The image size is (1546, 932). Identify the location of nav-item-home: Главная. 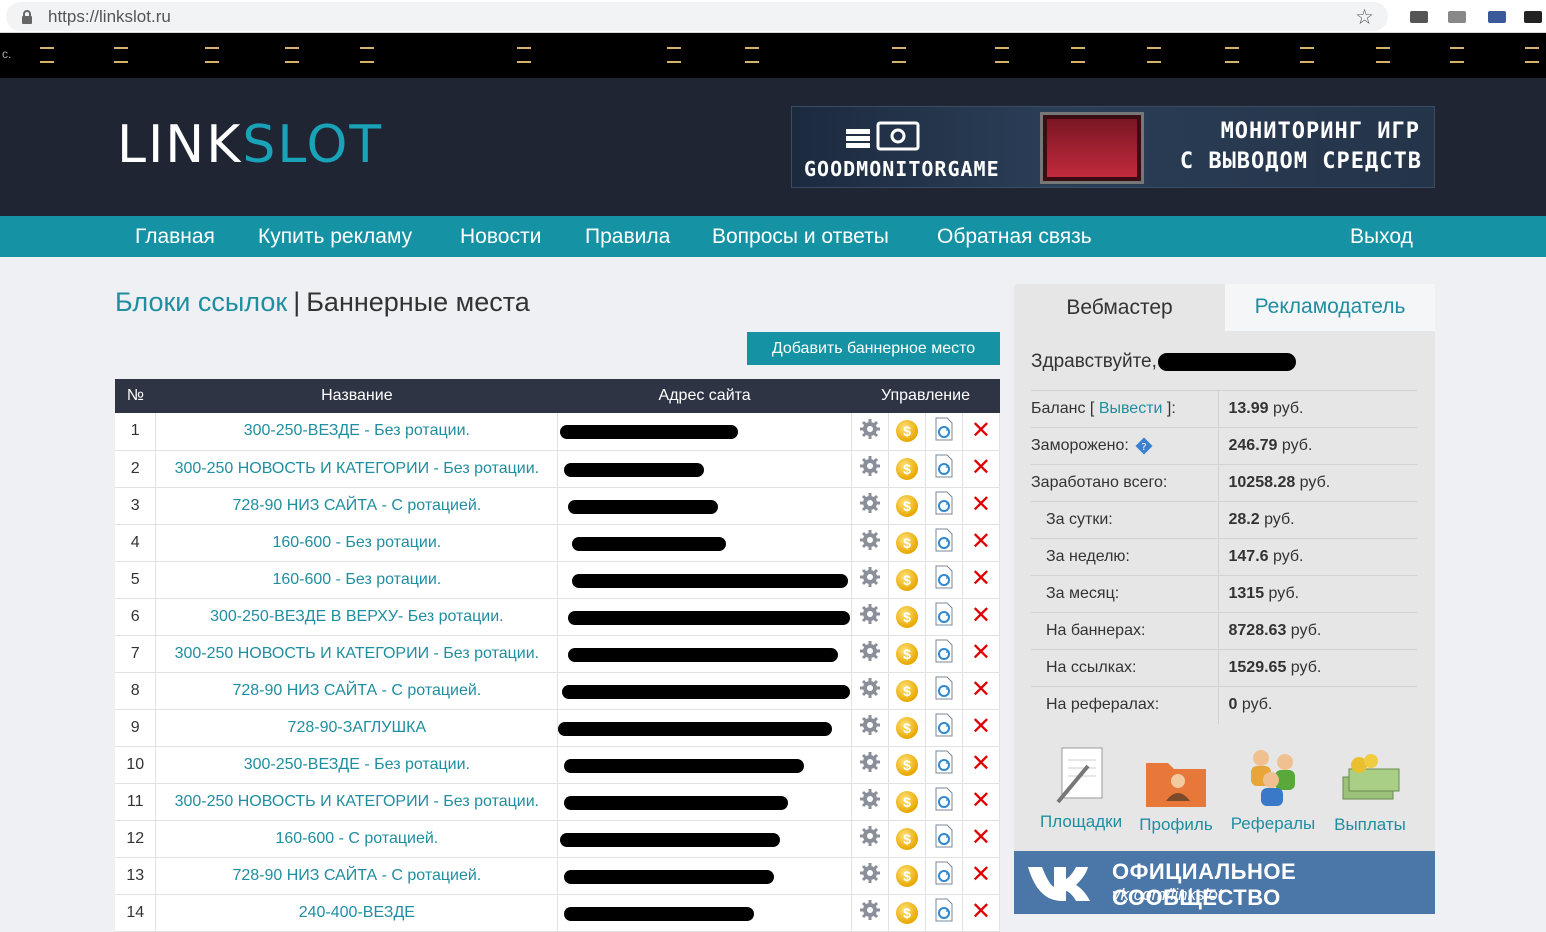
(175, 237).